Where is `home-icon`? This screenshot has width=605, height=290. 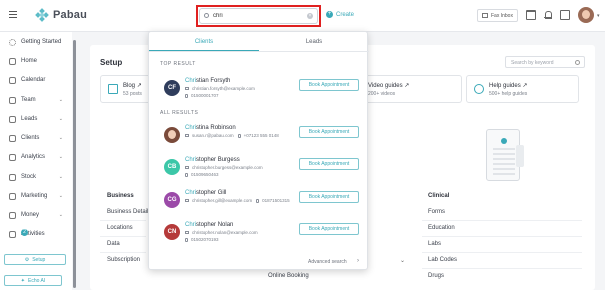 home-icon is located at coordinates (12, 61).